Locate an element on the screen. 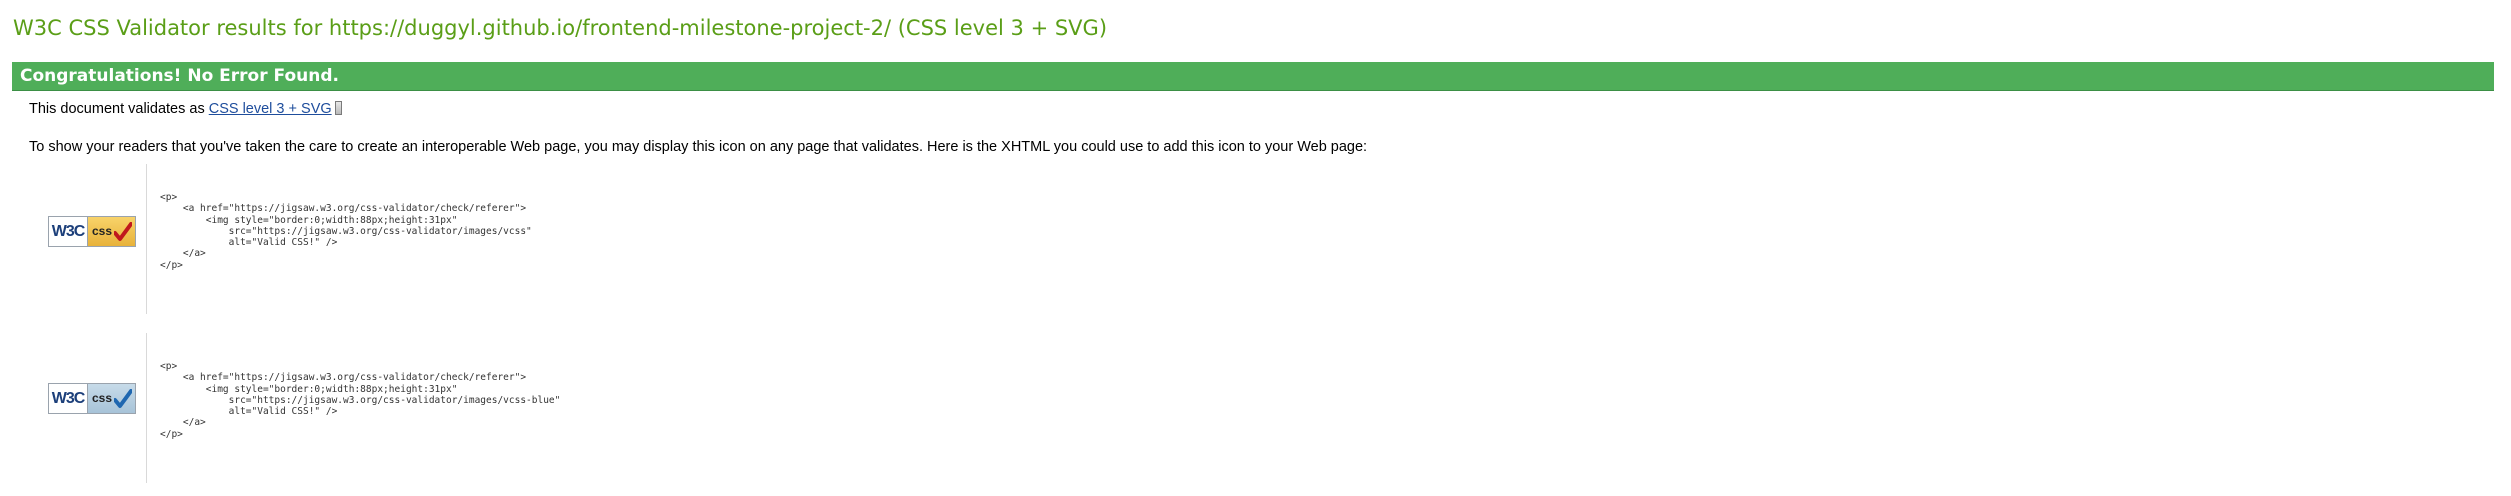  css-level-link: CSS level 3 + SVG is located at coordinates (270, 109).